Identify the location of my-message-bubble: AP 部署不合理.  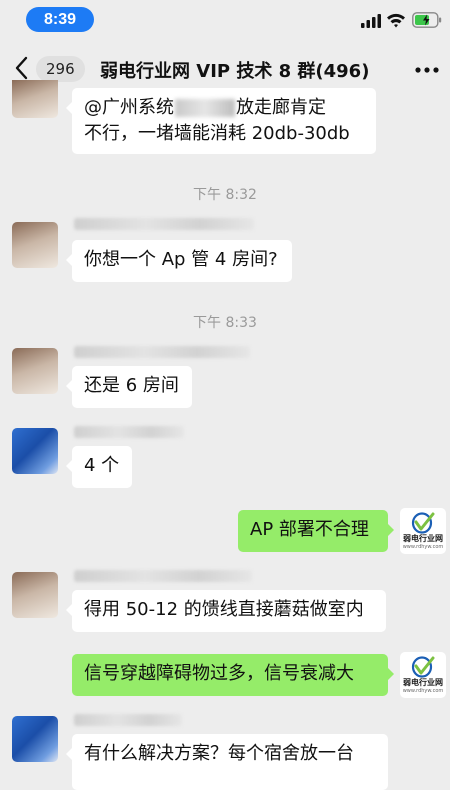
(316, 531).